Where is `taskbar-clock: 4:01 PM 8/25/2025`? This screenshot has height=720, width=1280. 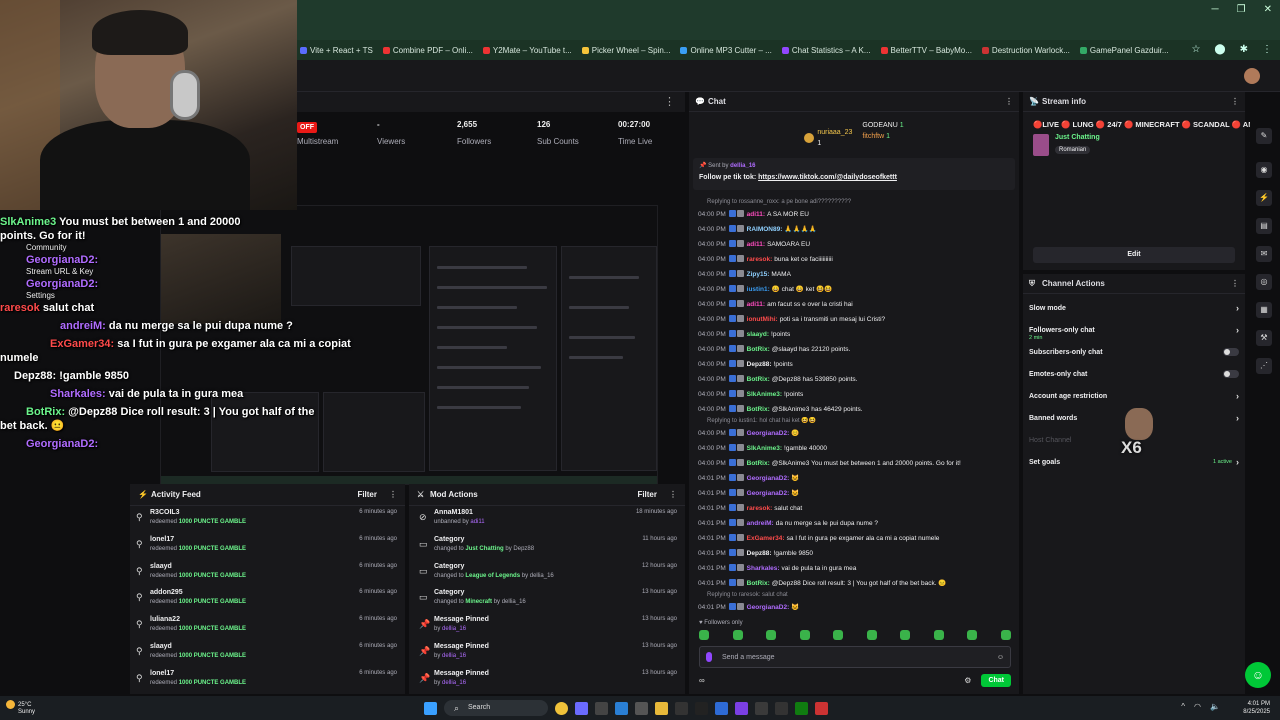
taskbar-clock: 4:01 PM 8/25/2025 is located at coordinates (1256, 708).